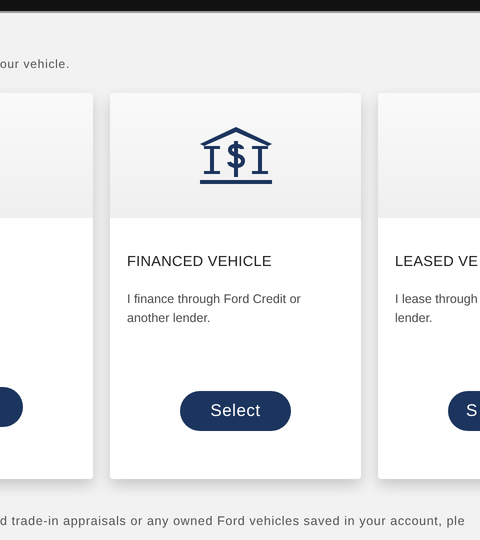 This screenshot has height=540, width=480. Describe the element at coordinates (35, 64) in the screenshot. I see `intro-text: our vehicle.` at that location.